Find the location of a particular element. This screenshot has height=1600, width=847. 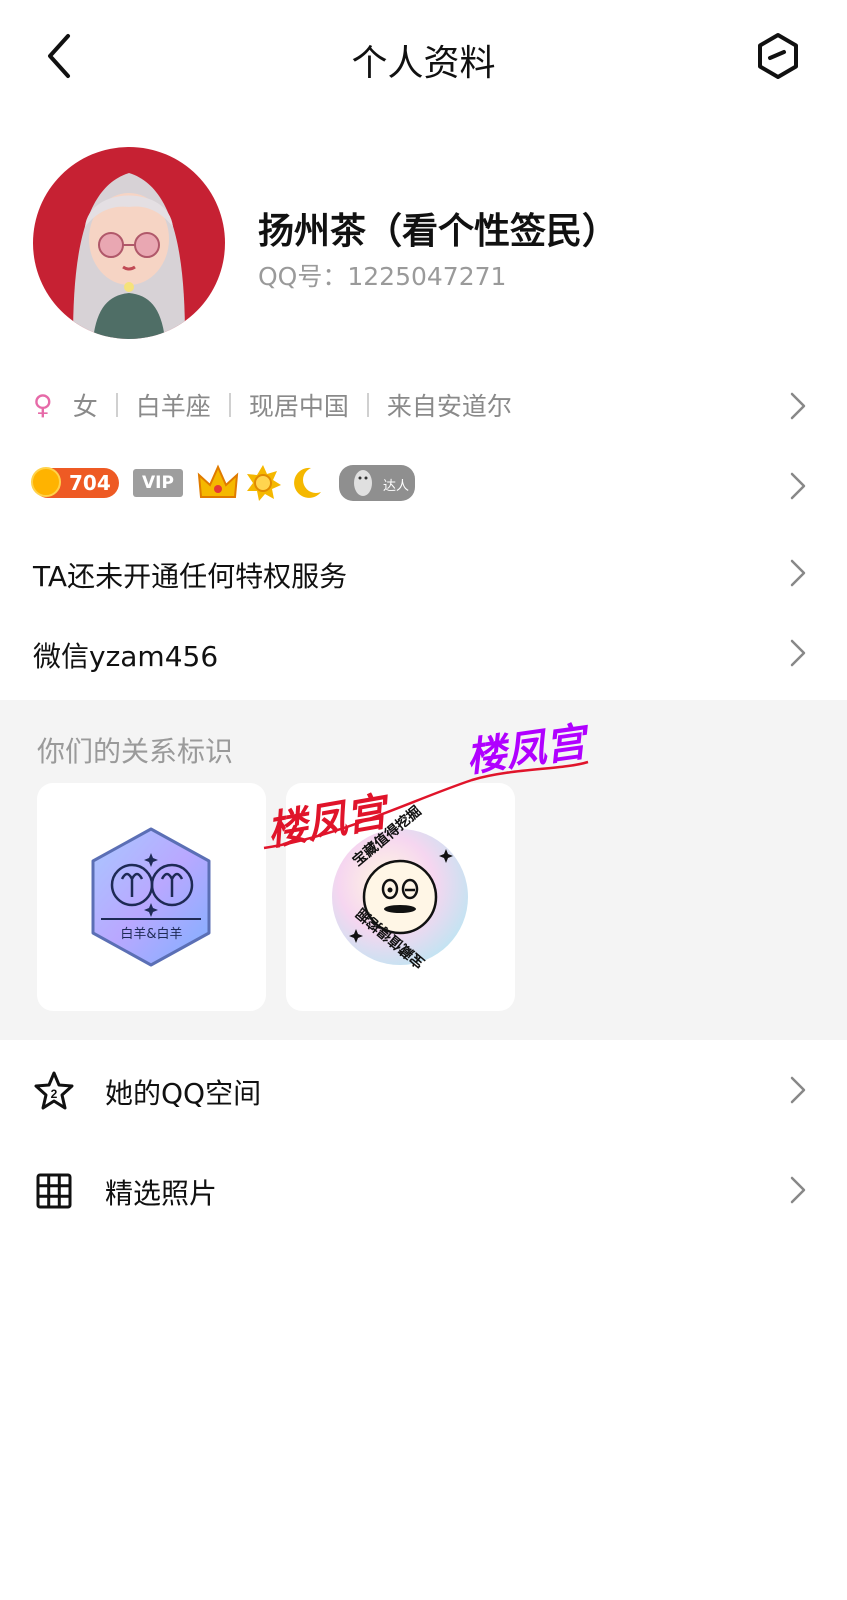

relation-card-zodiac: 白羊&白羊 is located at coordinates (151, 897).